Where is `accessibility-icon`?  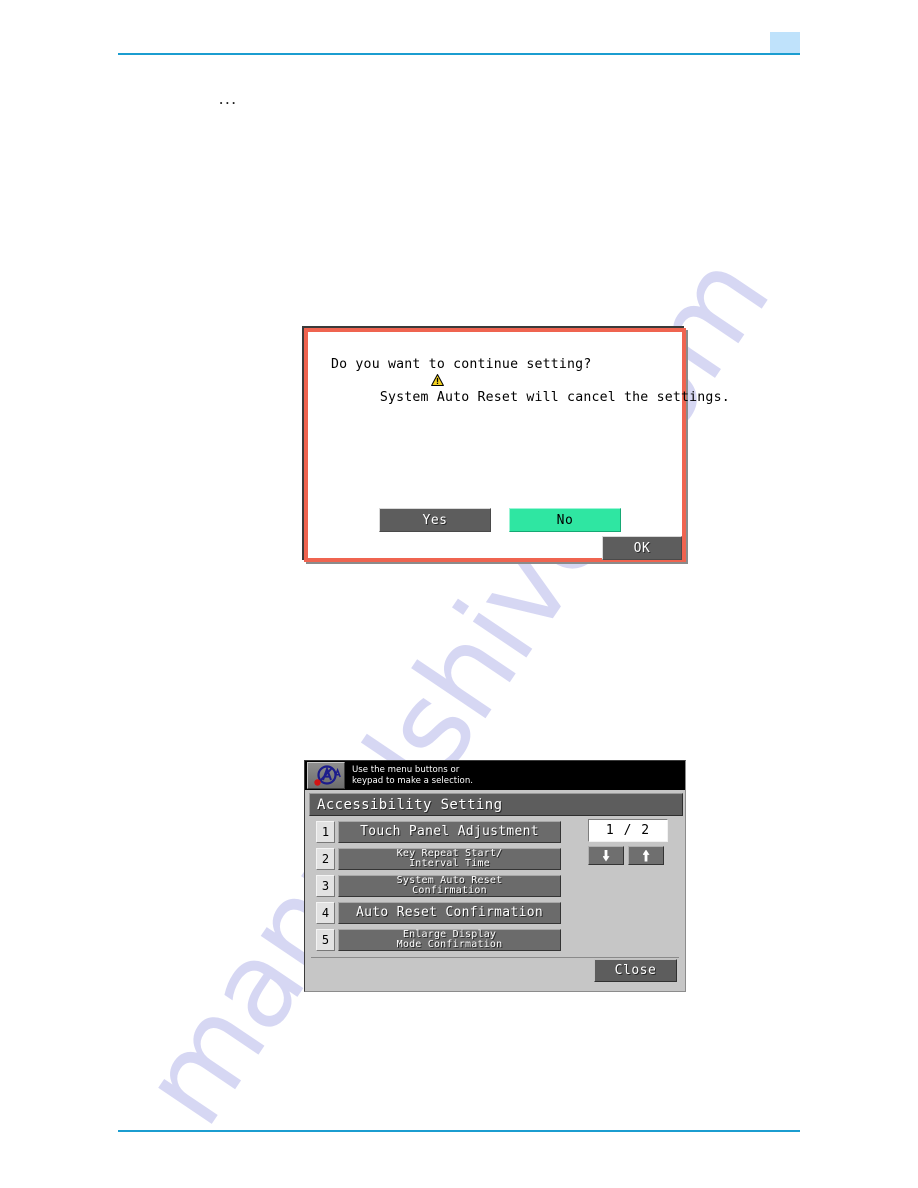 accessibility-icon is located at coordinates (326, 775).